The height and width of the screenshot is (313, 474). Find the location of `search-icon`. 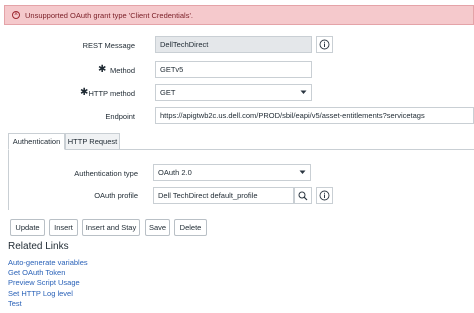

search-icon is located at coordinates (303, 195).